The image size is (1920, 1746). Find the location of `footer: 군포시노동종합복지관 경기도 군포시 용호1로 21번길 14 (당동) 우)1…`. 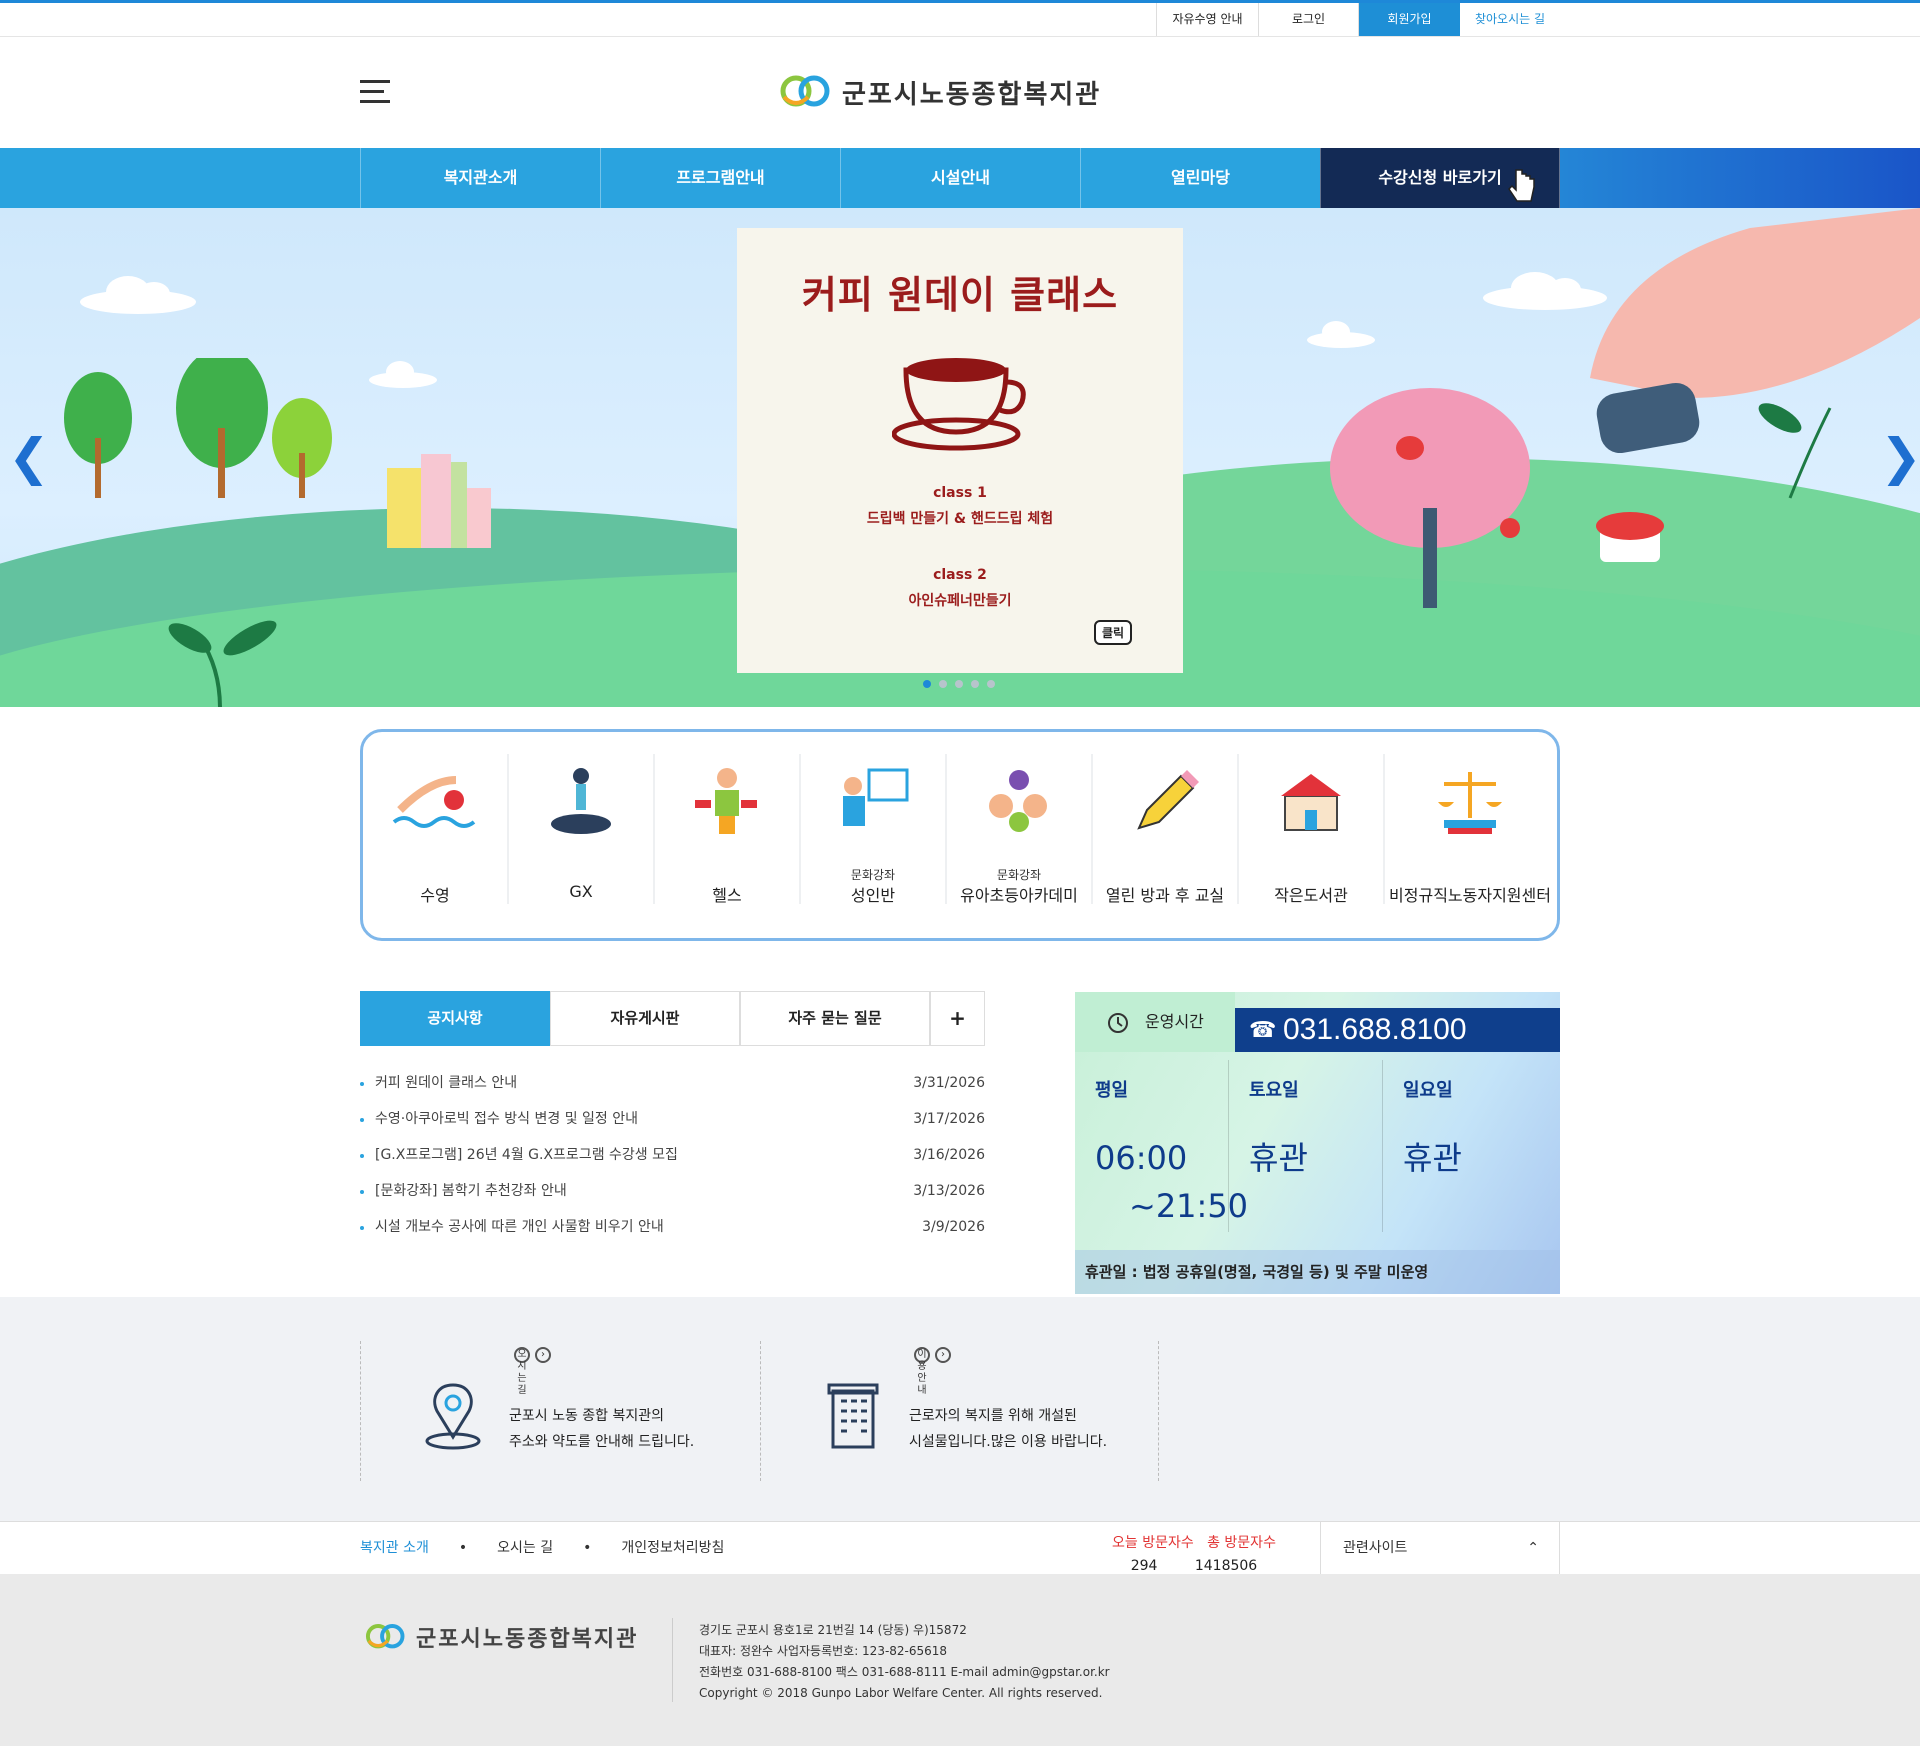

footer: 군포시노동종합복지관 경기도 군포시 용호1로 21번길 14 (당동) 우)1… is located at coordinates (960, 1660).